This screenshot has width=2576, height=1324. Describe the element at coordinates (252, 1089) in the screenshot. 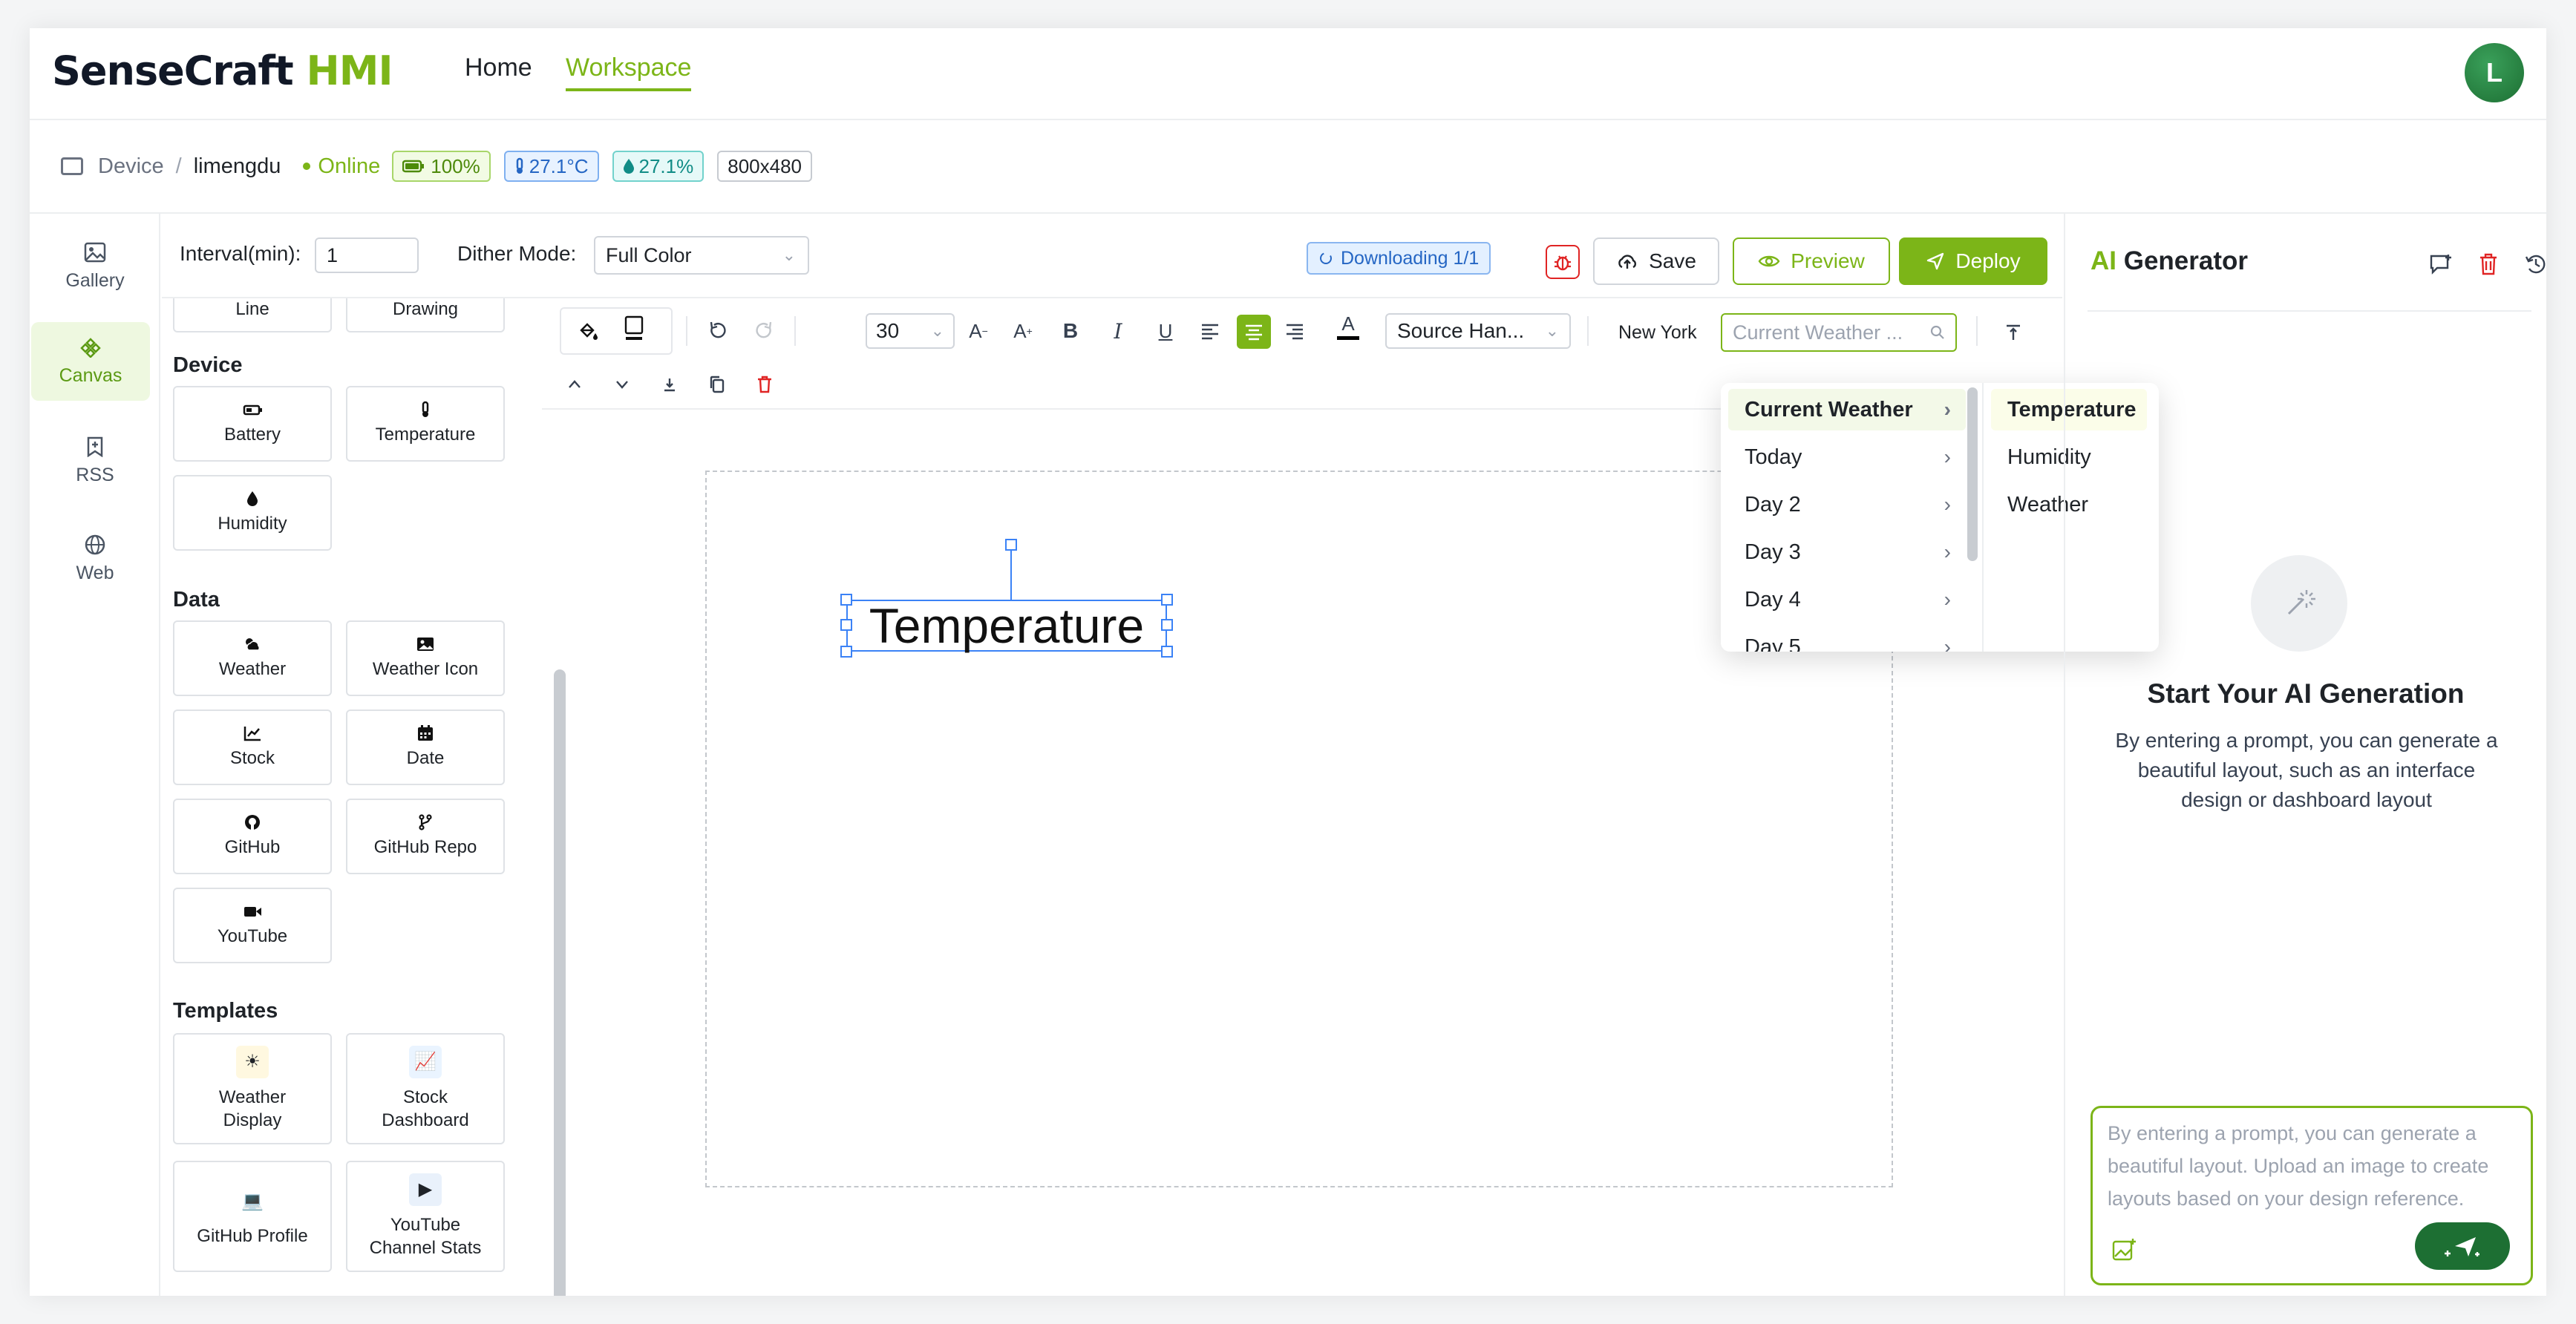

I see `template-weather-display: ☀ Weather Display` at that location.